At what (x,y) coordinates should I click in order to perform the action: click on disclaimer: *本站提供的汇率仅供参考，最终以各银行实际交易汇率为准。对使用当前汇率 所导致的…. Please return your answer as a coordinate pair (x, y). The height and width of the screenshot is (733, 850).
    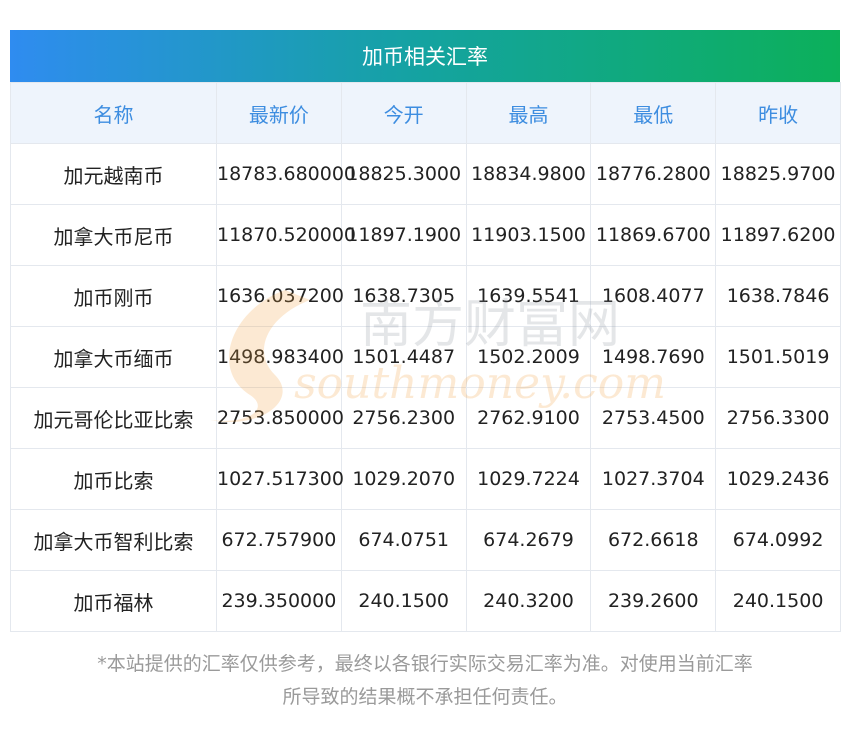
    Looking at the image, I should click on (425, 681).